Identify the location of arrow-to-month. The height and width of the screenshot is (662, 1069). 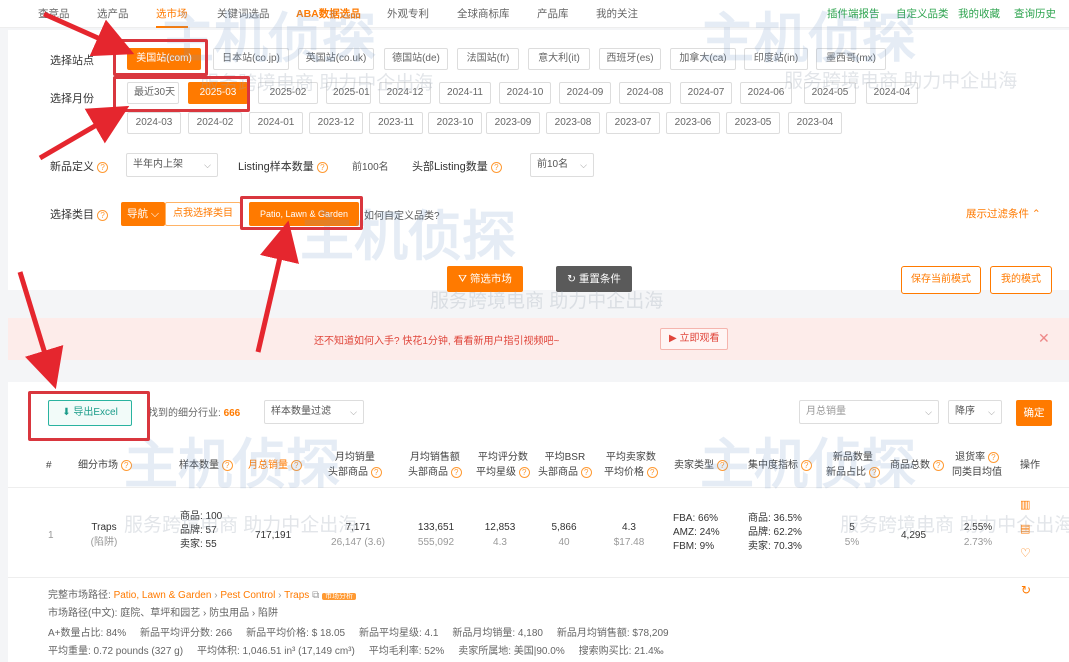
(84, 133).